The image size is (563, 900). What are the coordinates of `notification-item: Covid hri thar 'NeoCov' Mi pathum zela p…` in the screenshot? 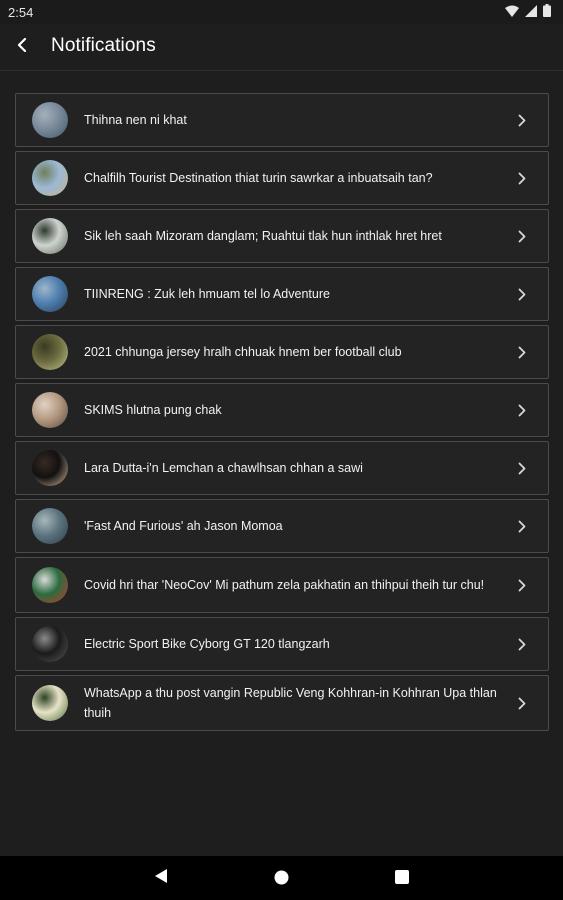 It's located at (282, 585).